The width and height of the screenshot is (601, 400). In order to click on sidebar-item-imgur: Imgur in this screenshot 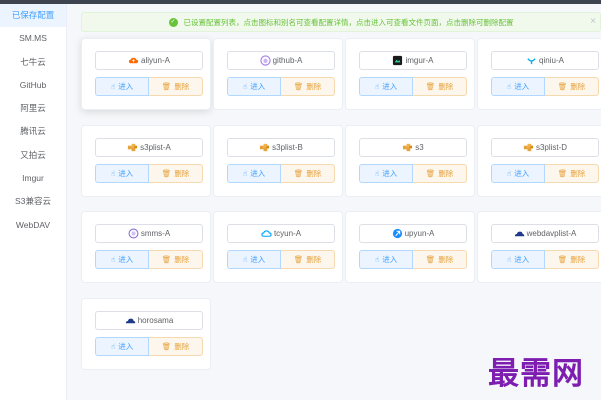, I will do `click(33, 178)`.